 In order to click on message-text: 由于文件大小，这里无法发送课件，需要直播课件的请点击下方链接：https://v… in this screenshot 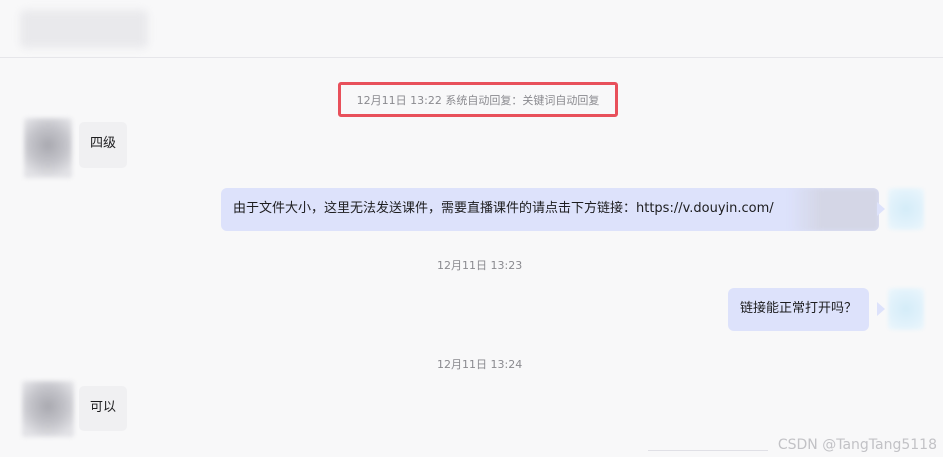, I will do `click(503, 208)`.